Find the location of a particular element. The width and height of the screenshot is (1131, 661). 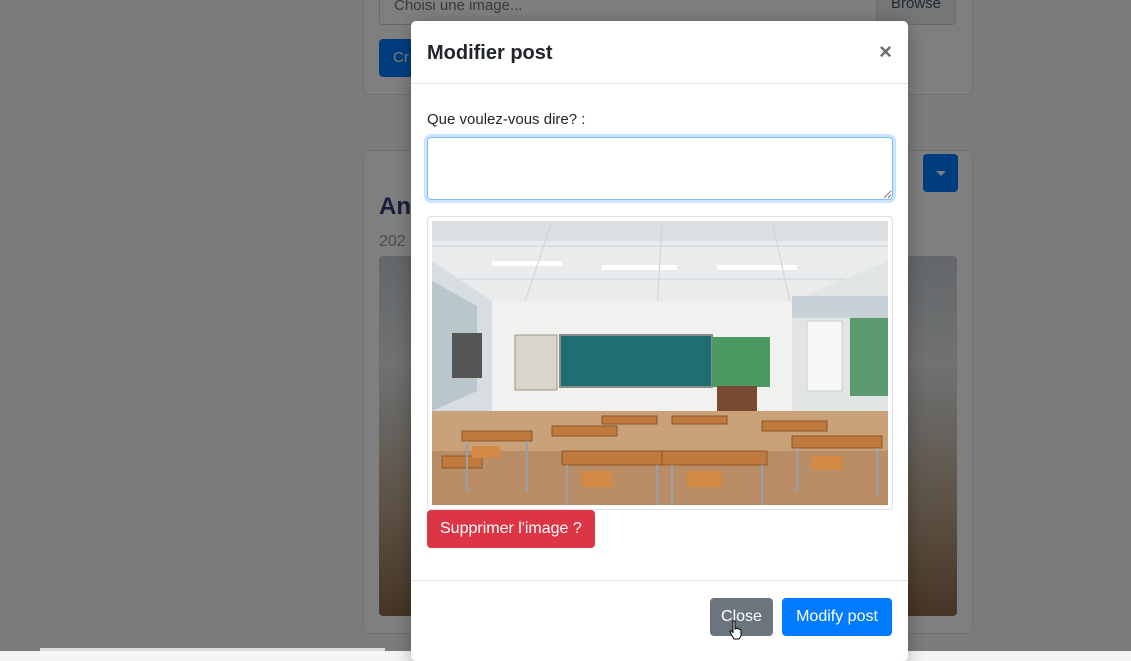

modify-post-button: Modify post is located at coordinates (837, 617).